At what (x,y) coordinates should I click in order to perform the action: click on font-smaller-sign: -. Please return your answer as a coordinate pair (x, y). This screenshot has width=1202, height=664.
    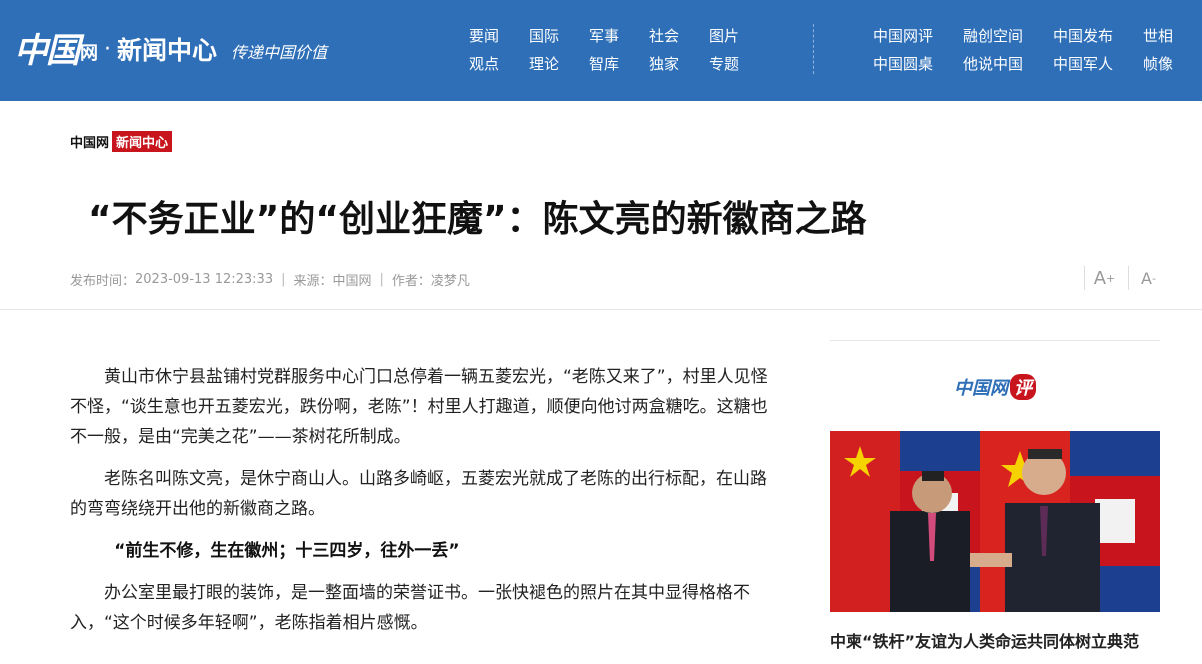
    Looking at the image, I should click on (1153, 278).